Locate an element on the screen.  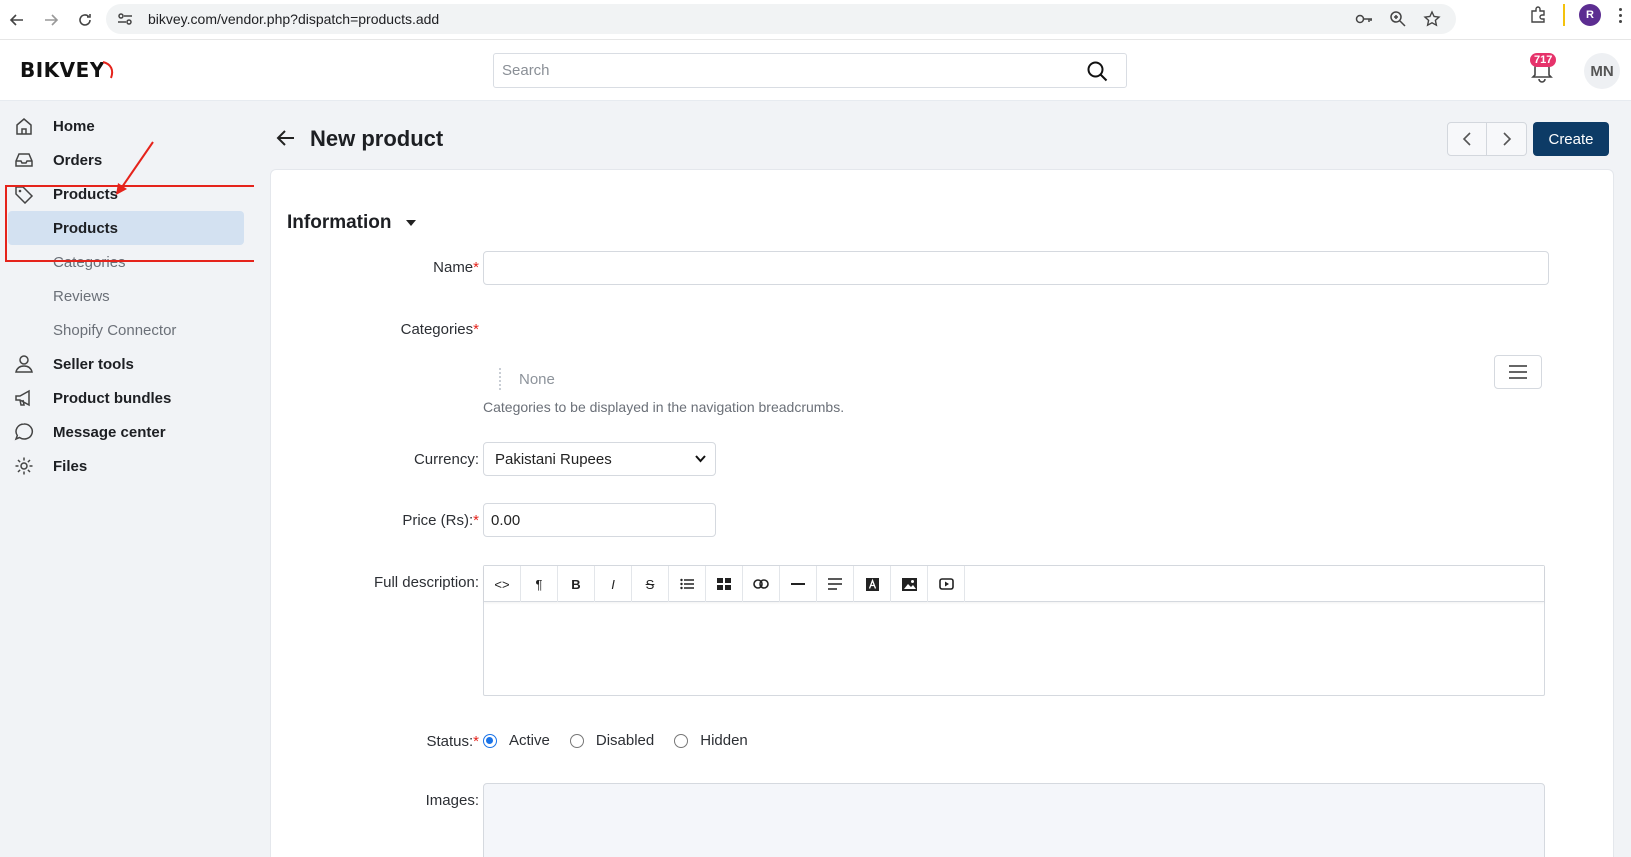
currency-selected-value: Pakistani Rupees is located at coordinates (553, 459).